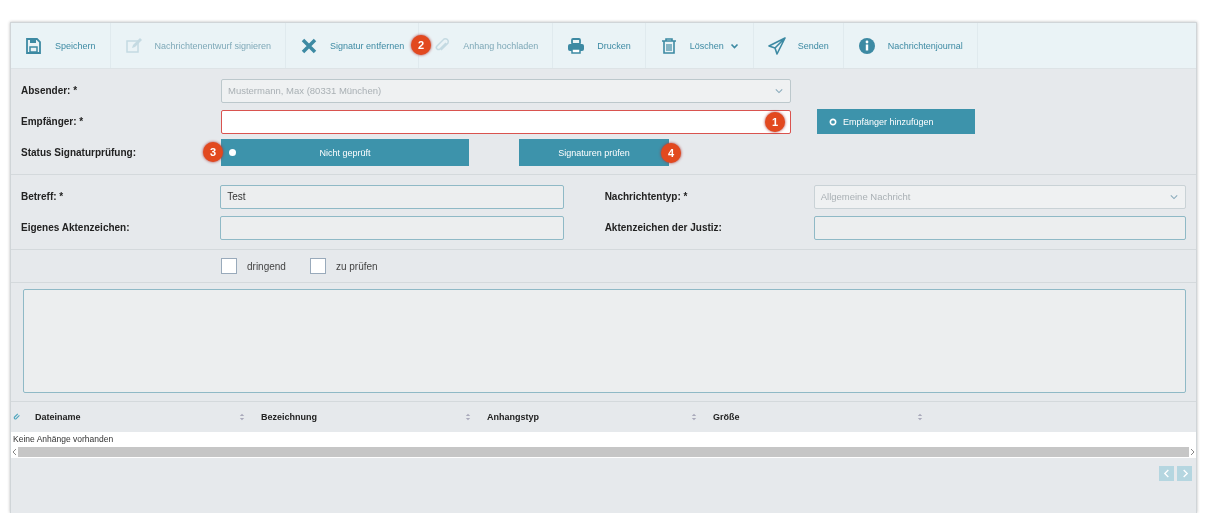  What do you see at coordinates (345, 152) in the screenshot?
I see `status-text: Nicht geprüft` at bounding box center [345, 152].